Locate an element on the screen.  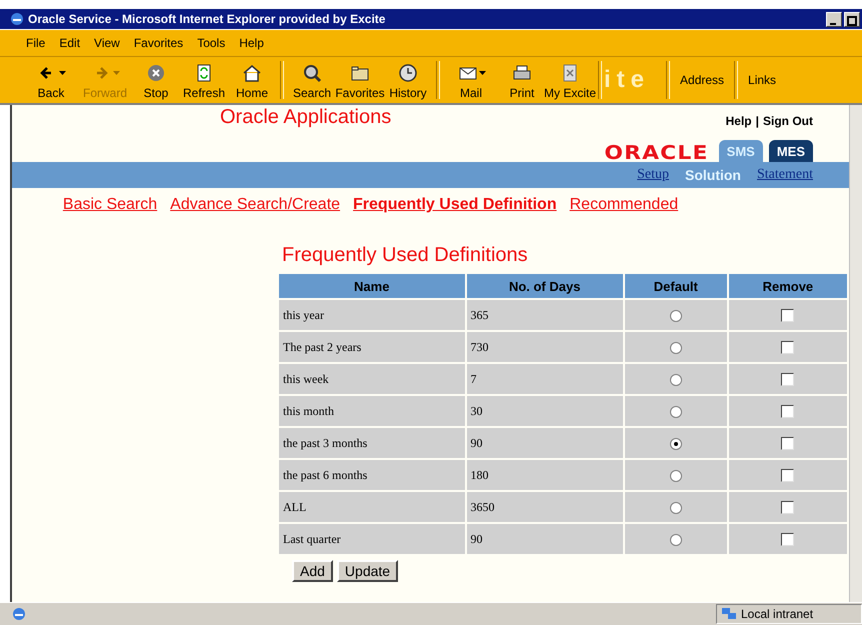
toolbar-button: My Excite is located at coordinates (570, 80).